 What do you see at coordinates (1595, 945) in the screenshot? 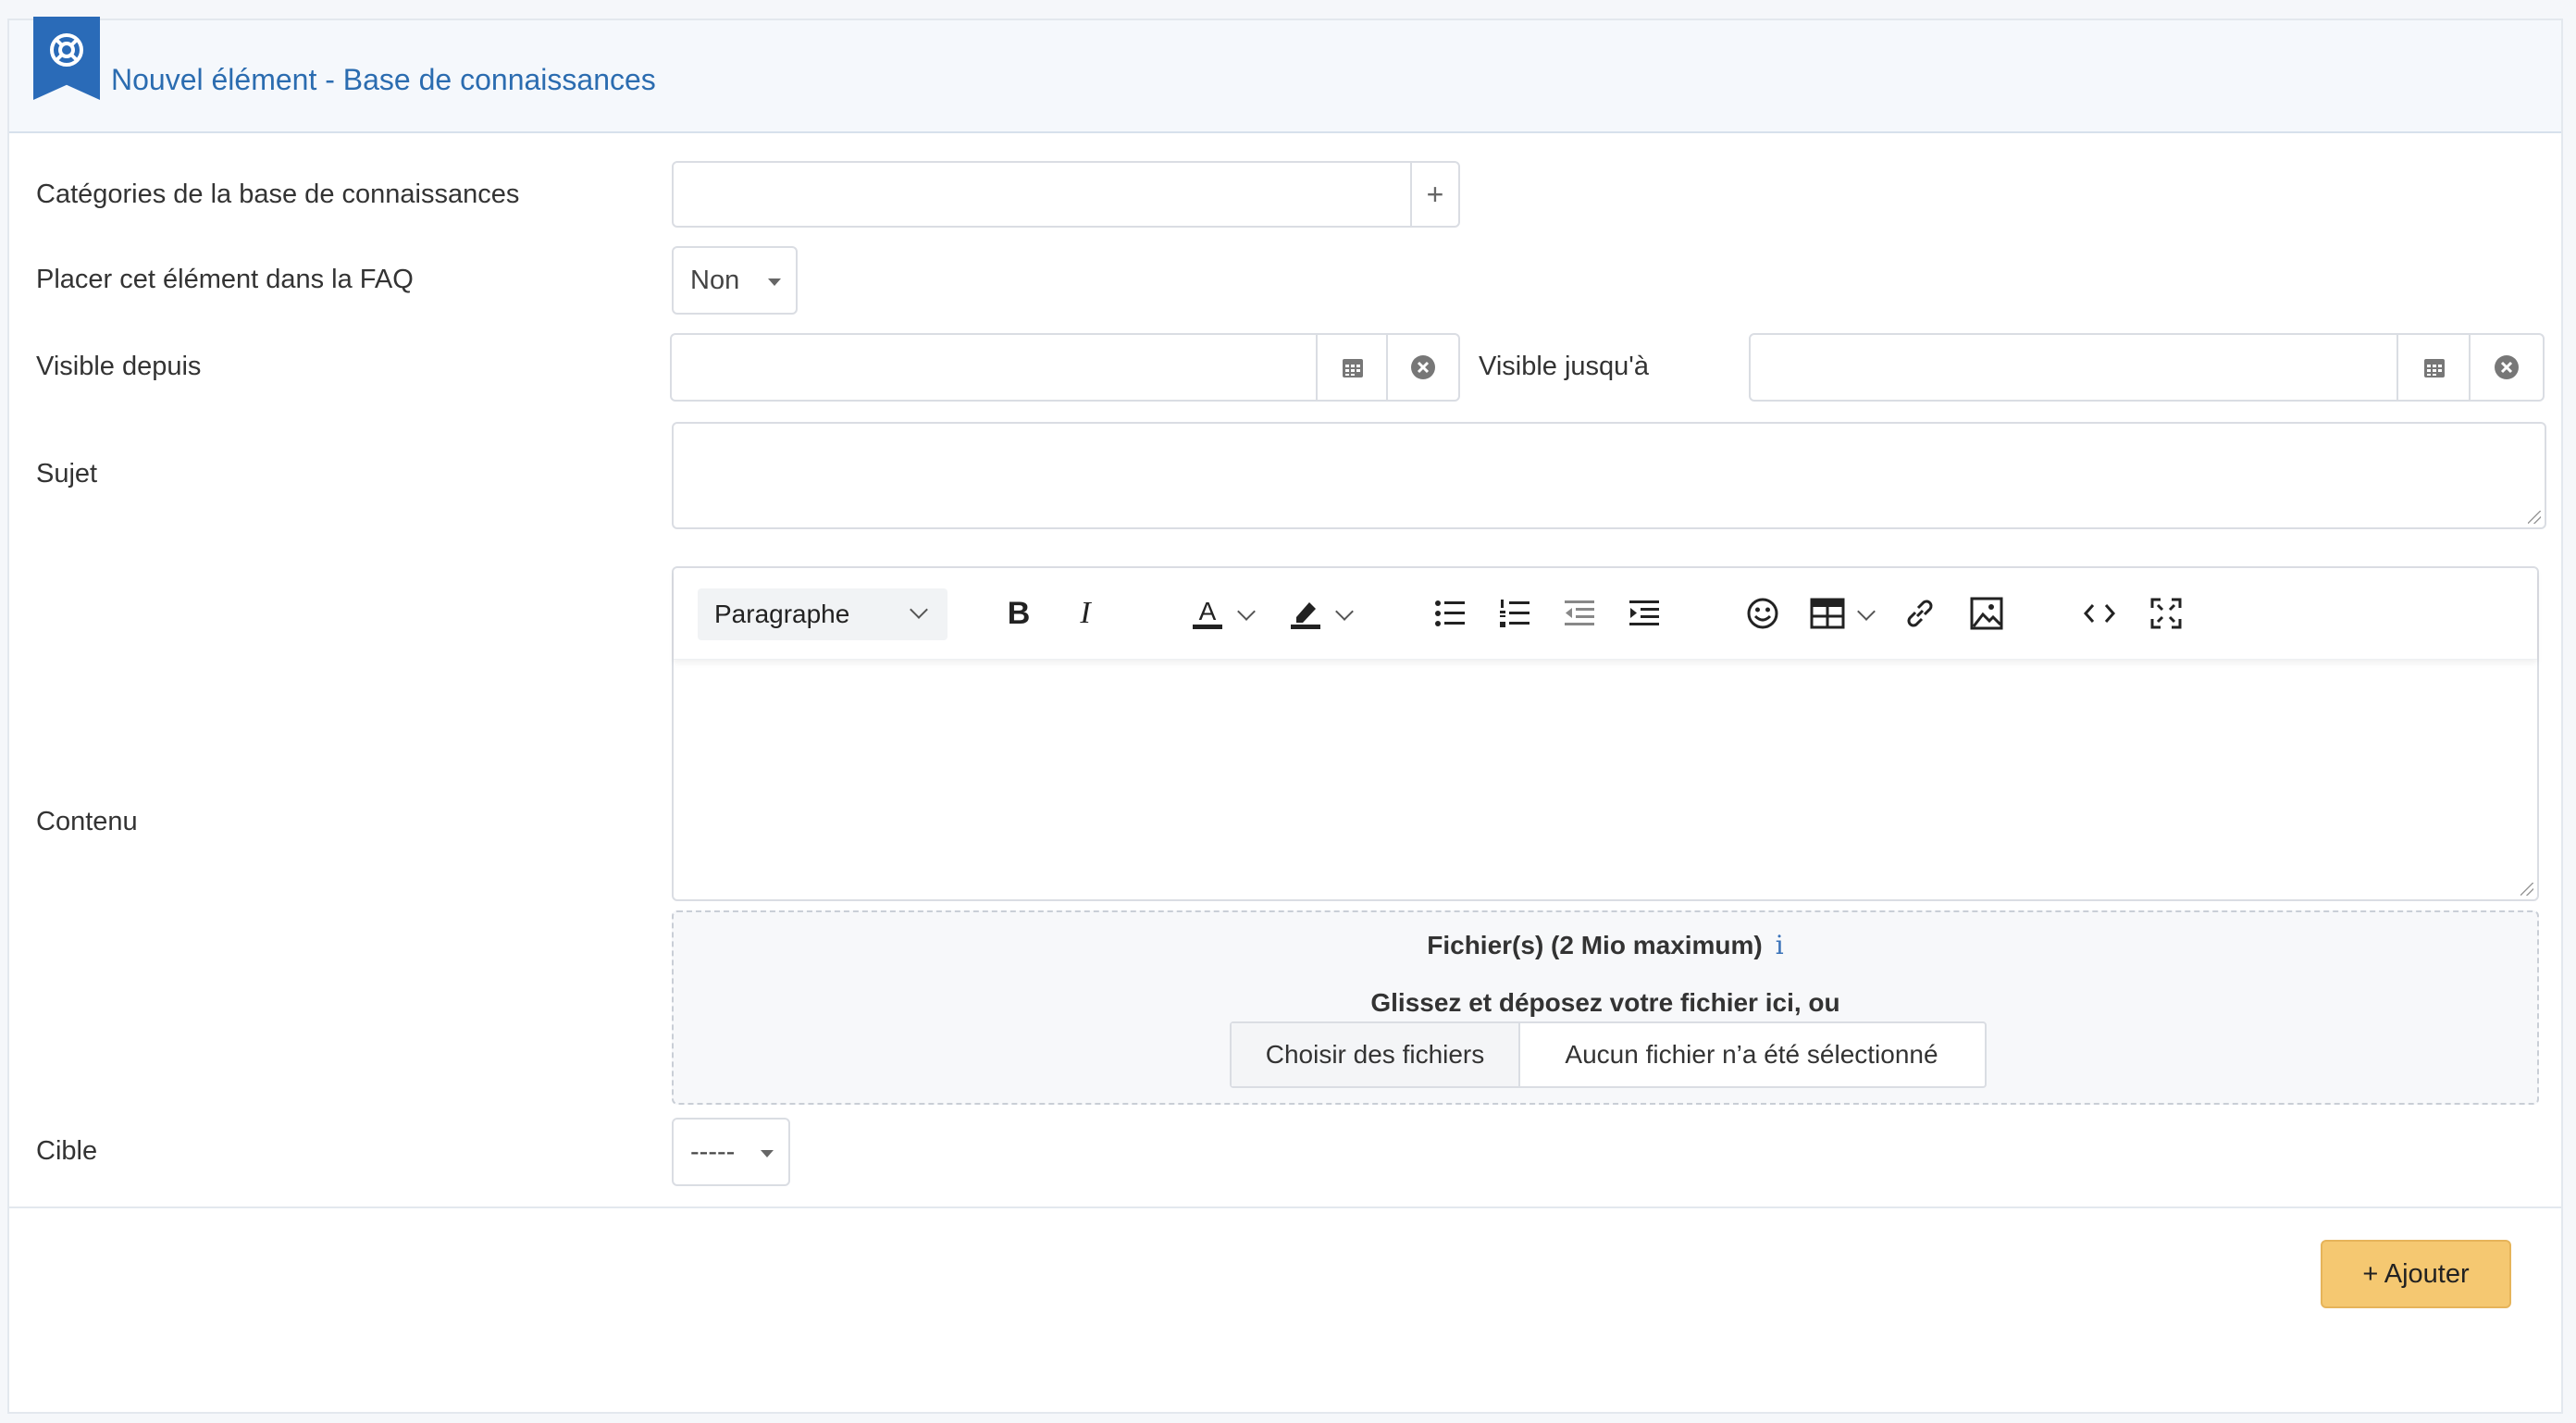
I see `upload-title-text: Fichier(s) (2 Mio maximum)` at bounding box center [1595, 945].